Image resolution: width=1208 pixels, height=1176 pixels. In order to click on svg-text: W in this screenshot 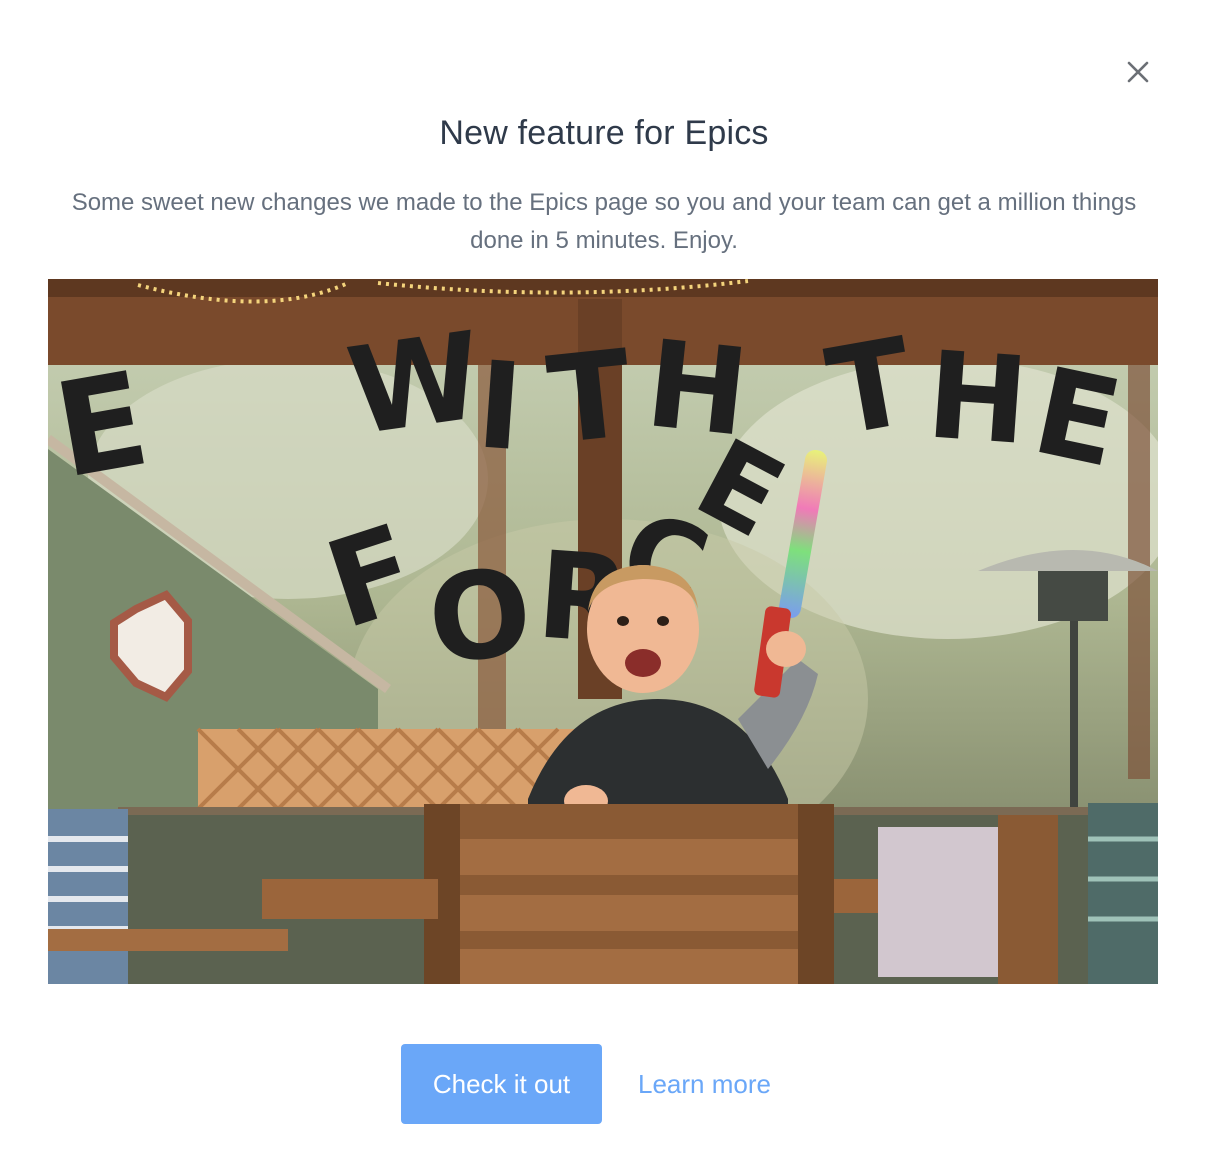, I will do `click(415, 385)`.